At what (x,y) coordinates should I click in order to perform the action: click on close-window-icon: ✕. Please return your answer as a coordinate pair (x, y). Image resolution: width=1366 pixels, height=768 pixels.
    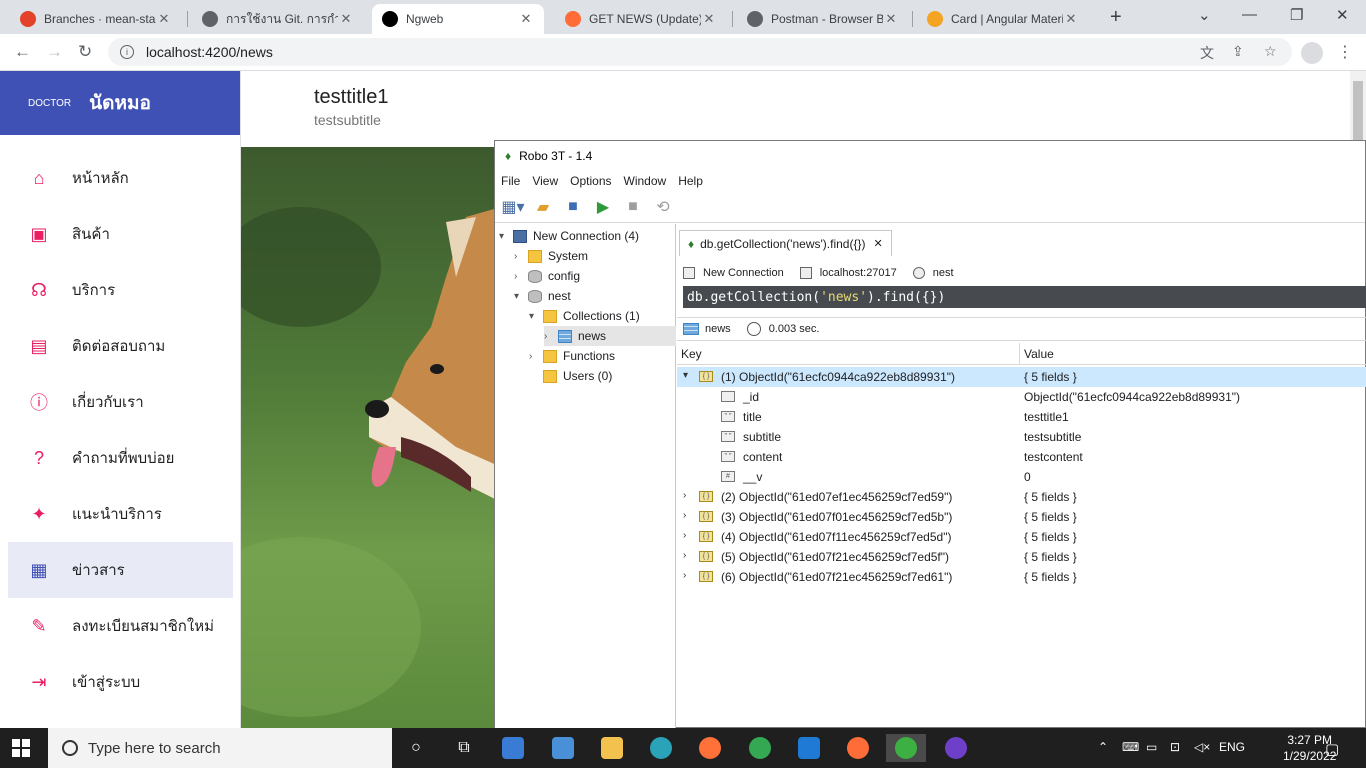
    Looking at the image, I should click on (1342, 15).